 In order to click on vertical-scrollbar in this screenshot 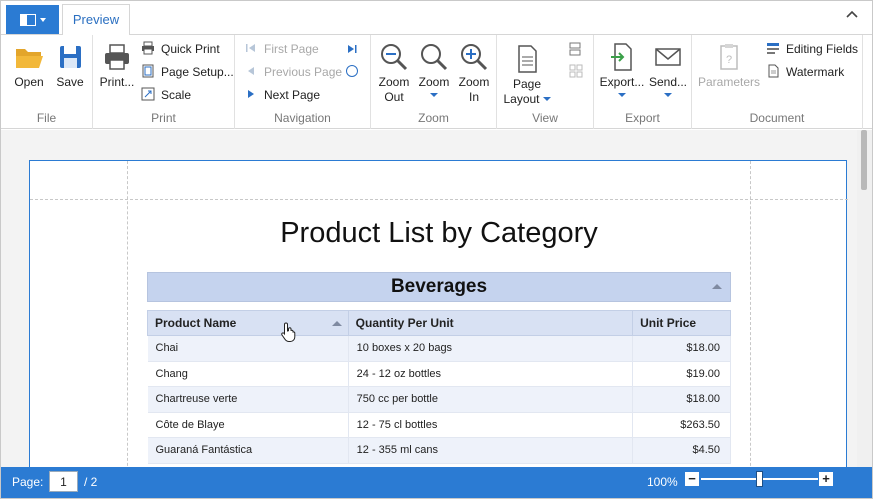, I will do `click(864, 298)`.